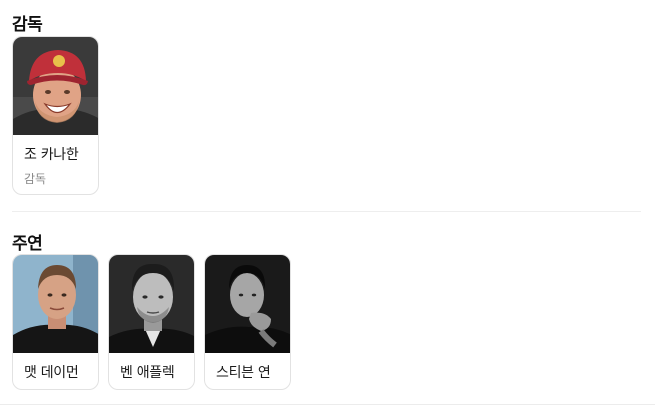  What do you see at coordinates (27, 244) in the screenshot?
I see `cast-section-title: 주연` at bounding box center [27, 244].